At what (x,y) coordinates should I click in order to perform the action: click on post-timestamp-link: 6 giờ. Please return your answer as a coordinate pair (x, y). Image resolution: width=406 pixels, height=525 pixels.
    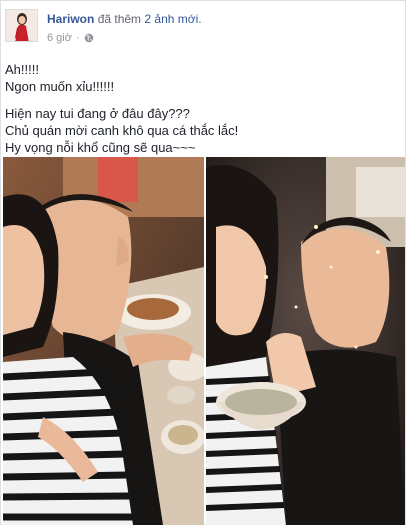
    Looking at the image, I should click on (59, 38).